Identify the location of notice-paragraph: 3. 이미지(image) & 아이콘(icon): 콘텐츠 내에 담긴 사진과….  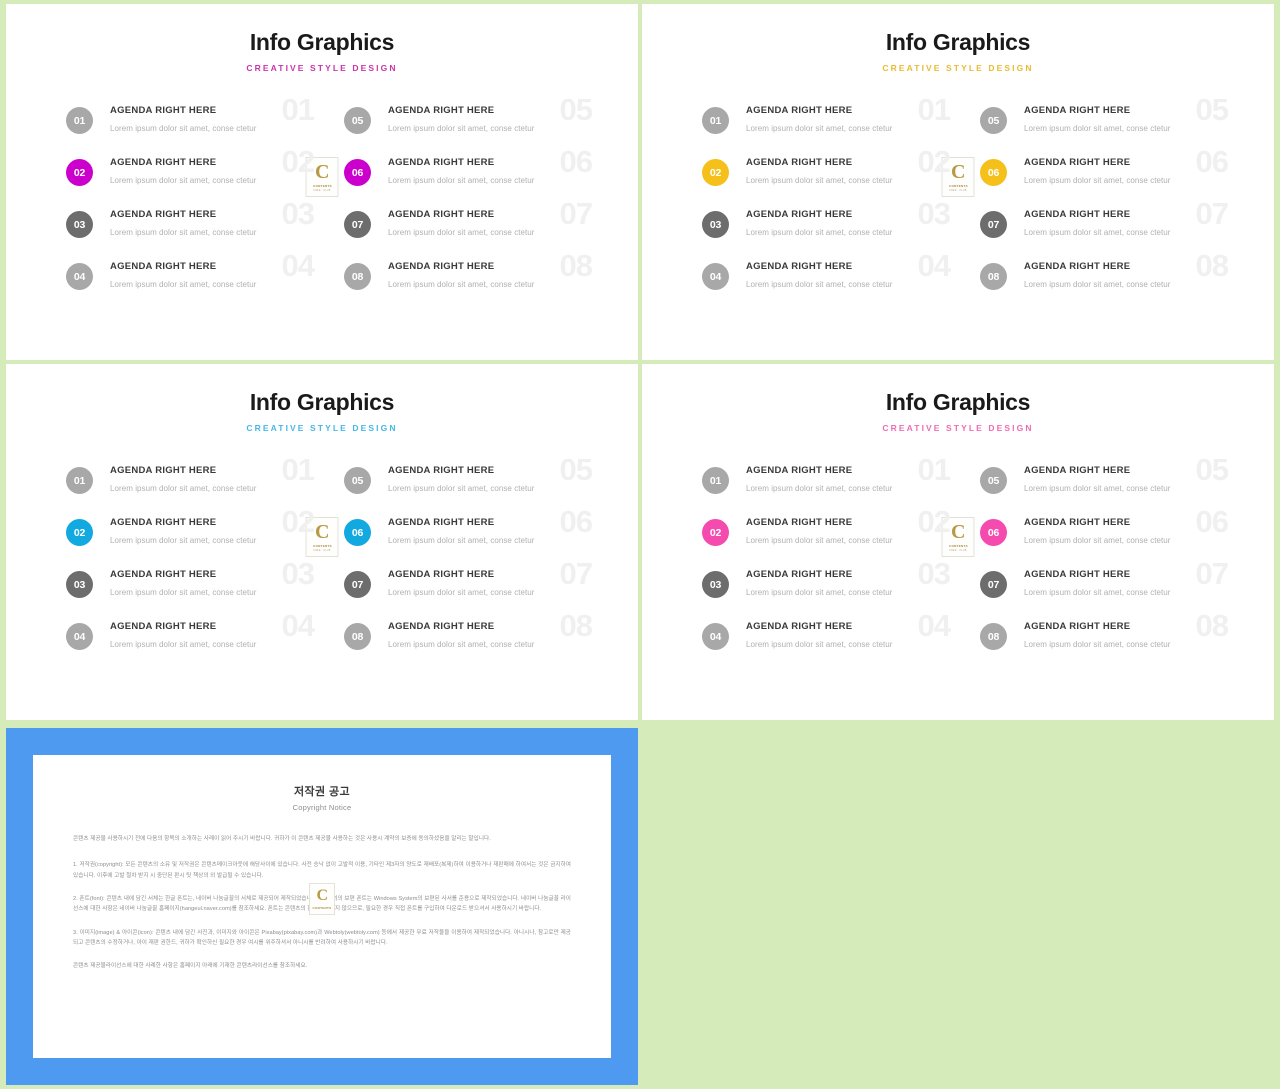
(322, 938).